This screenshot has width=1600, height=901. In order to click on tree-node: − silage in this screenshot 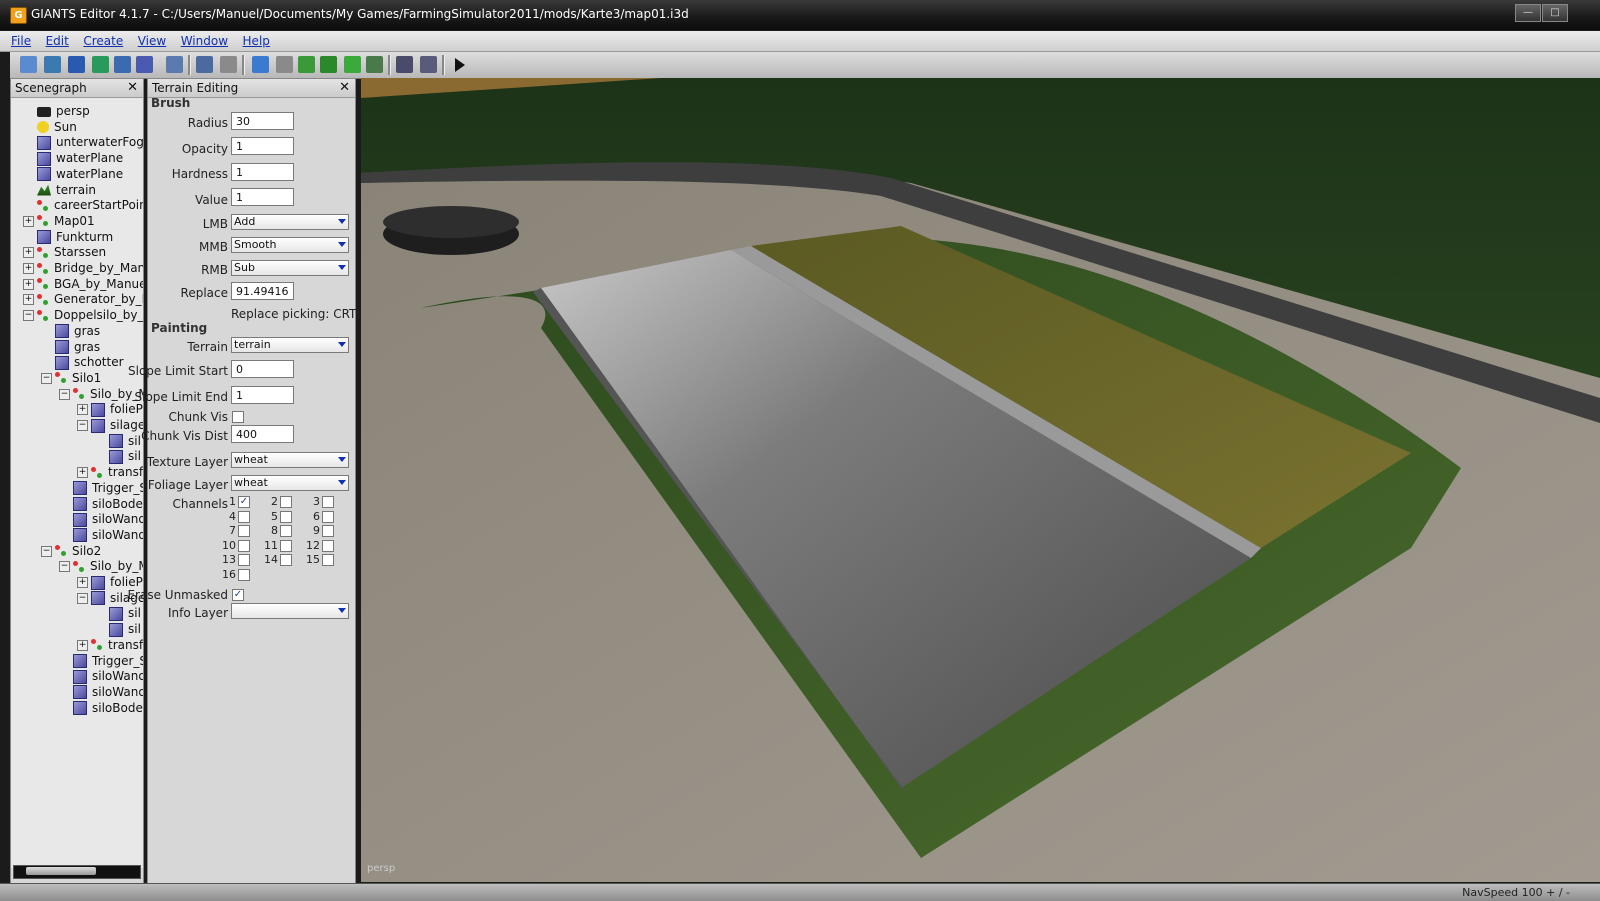, I will do `click(110, 426)`.